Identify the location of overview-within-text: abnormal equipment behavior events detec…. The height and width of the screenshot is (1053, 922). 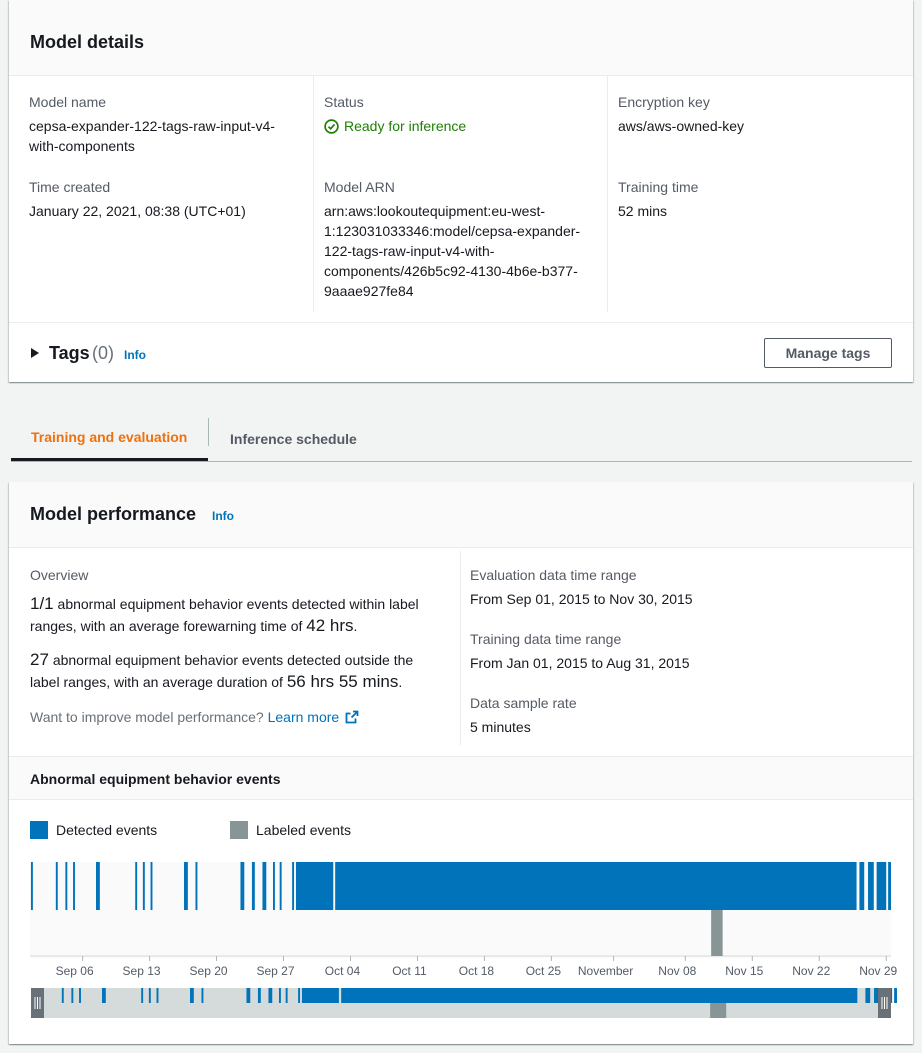
(238, 604).